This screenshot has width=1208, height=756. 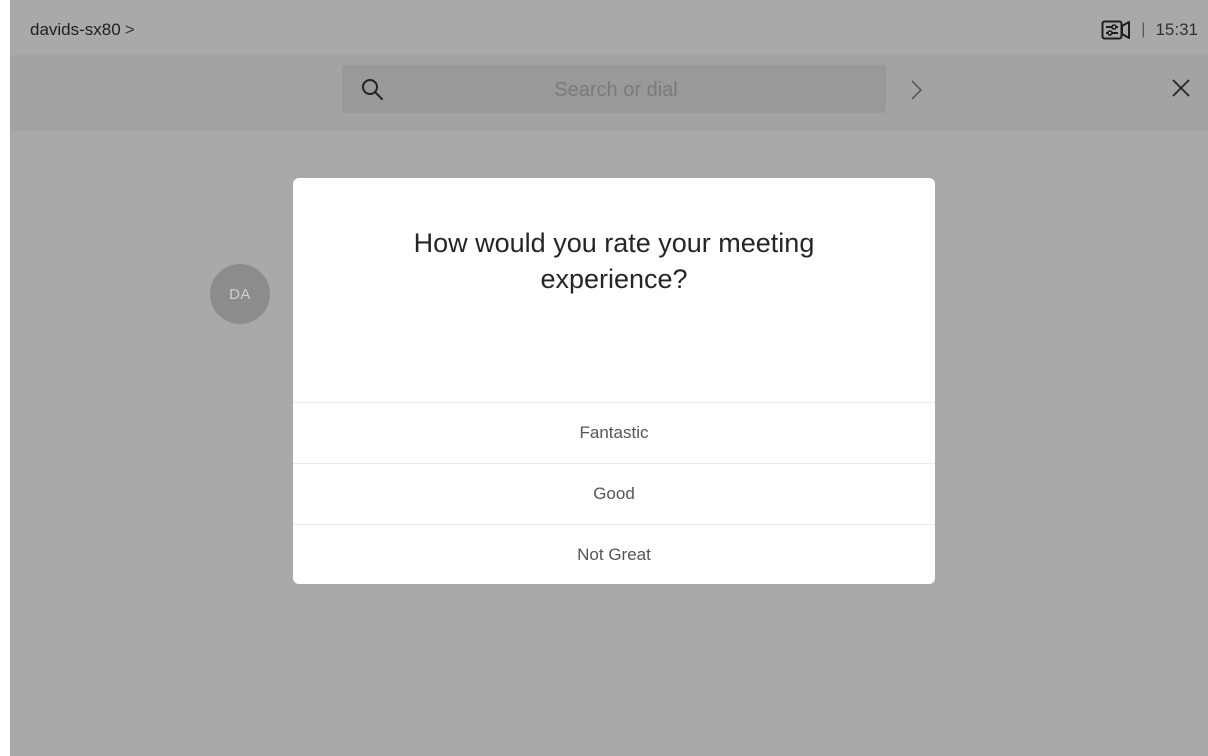 I want to click on device-name-button: davids-sx80 >, so click(x=82, y=30).